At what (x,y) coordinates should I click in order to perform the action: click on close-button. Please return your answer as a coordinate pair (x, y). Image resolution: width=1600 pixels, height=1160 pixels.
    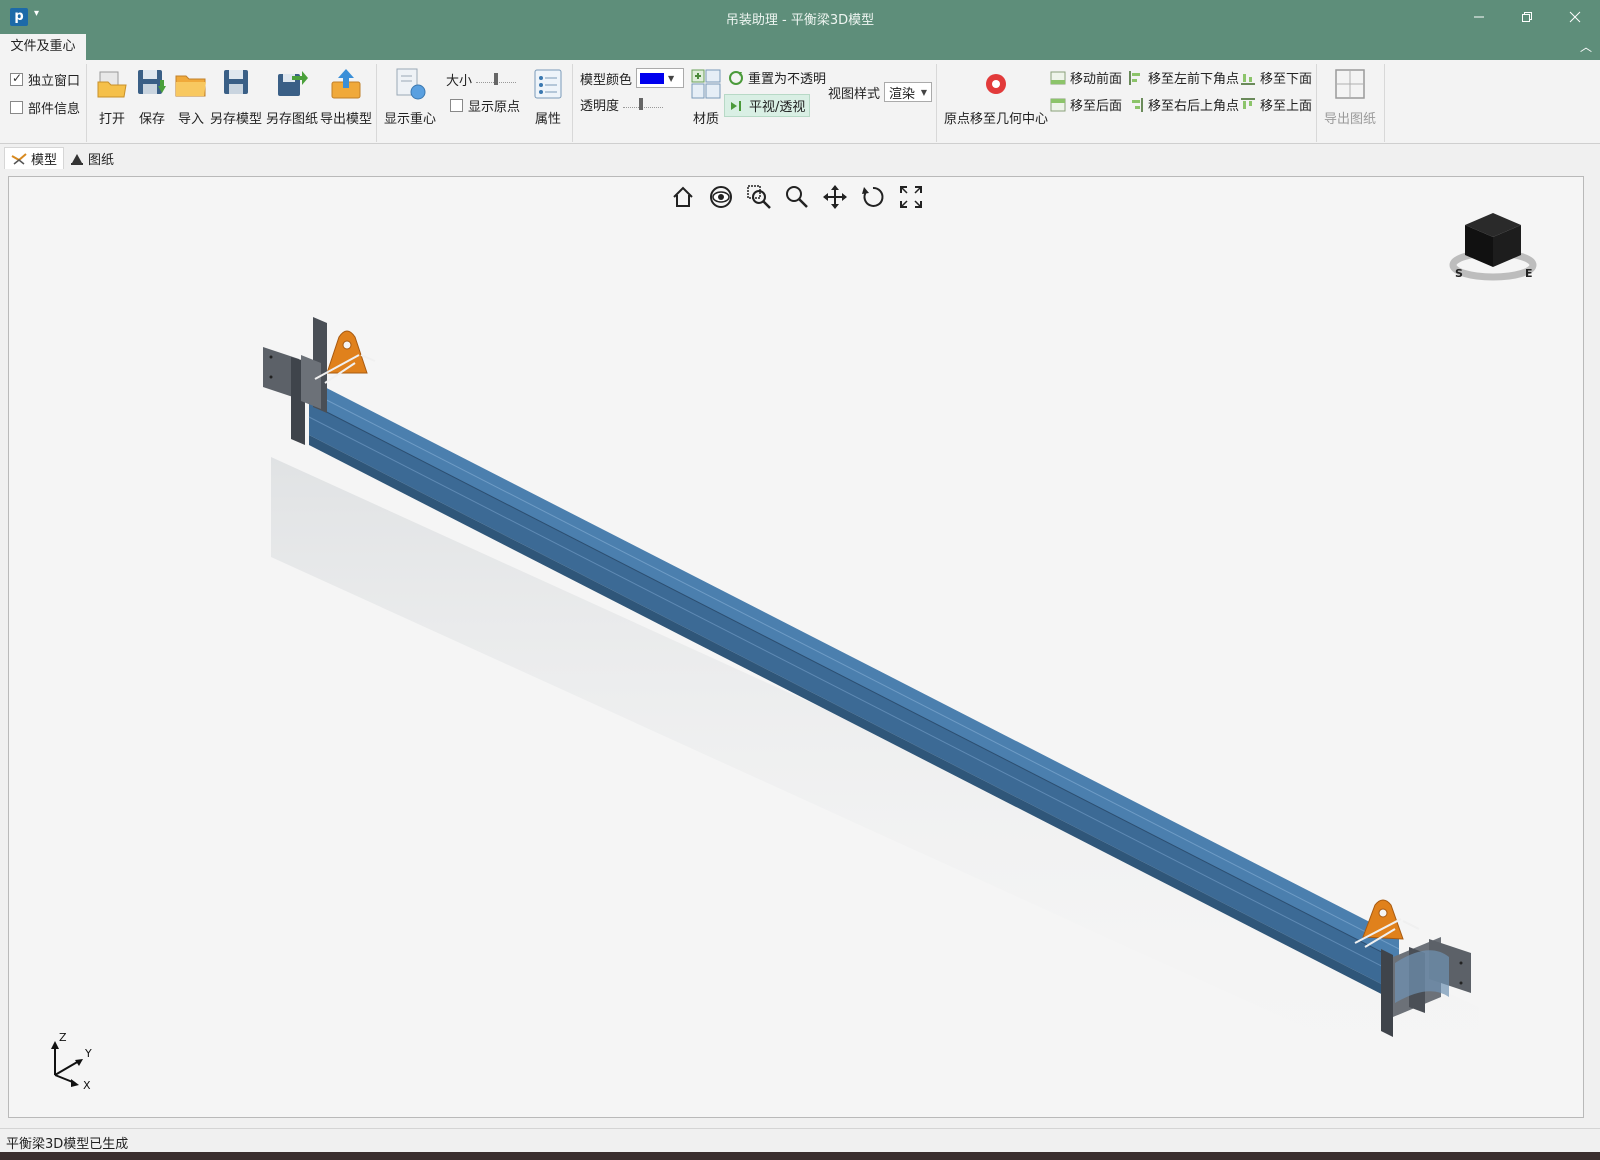
    Looking at the image, I should click on (1575, 17).